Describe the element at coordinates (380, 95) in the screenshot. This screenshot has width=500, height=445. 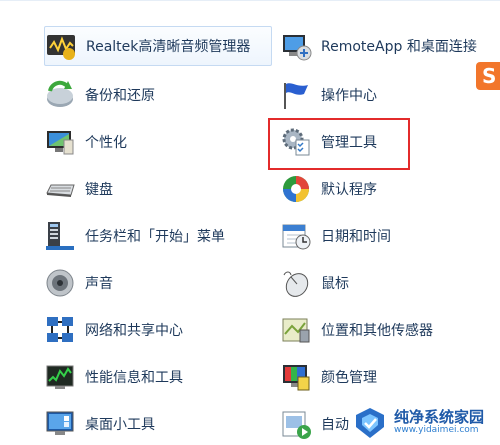
I see `item-action-center: 操作中心` at that location.